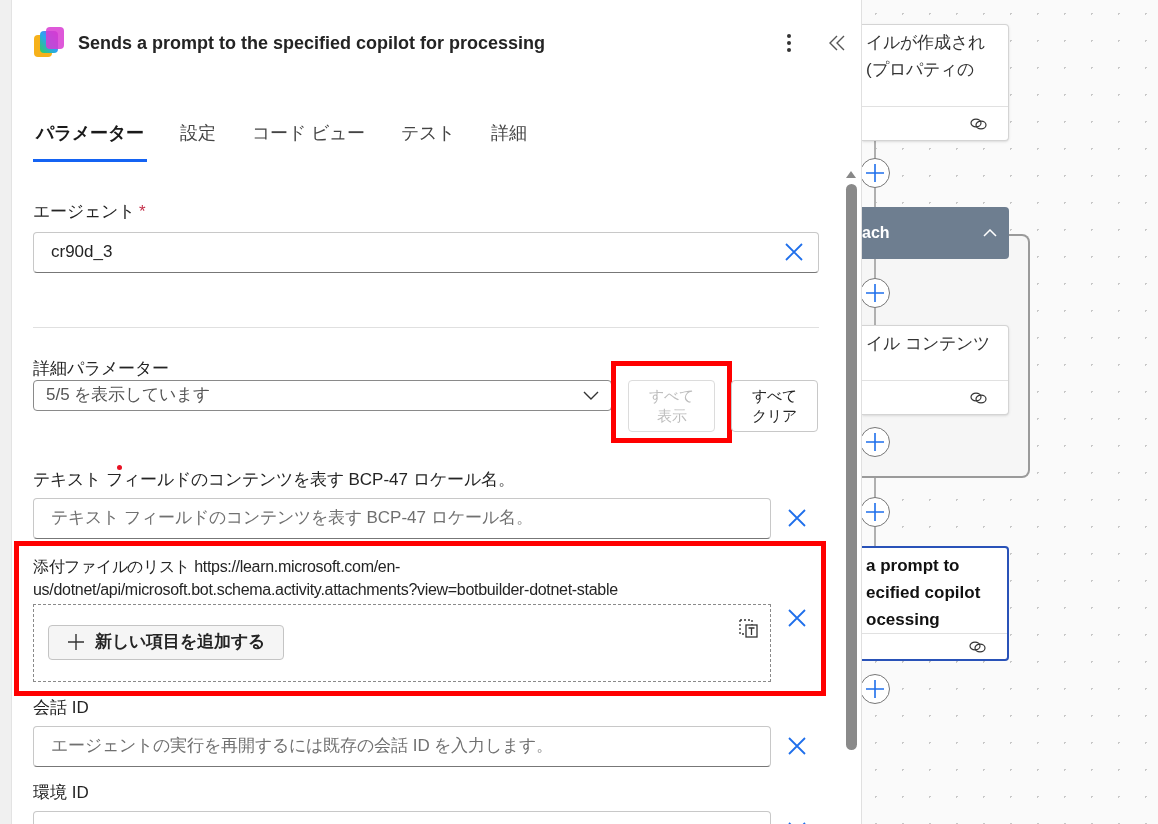  Describe the element at coordinates (774, 405) in the screenshot. I see `action-button: すべてクリア` at that location.